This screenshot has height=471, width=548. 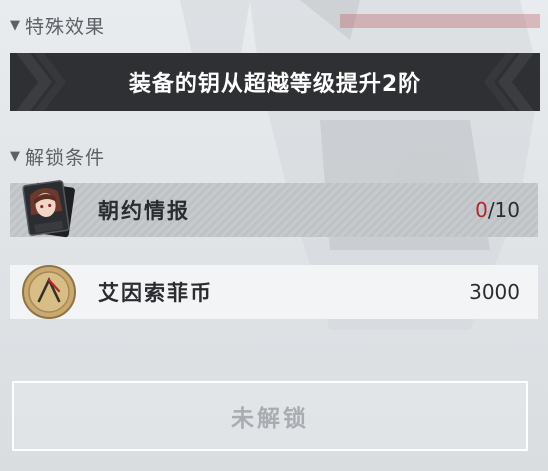 I want to click on requirement-label-intel: 朝约情报, so click(x=144, y=211).